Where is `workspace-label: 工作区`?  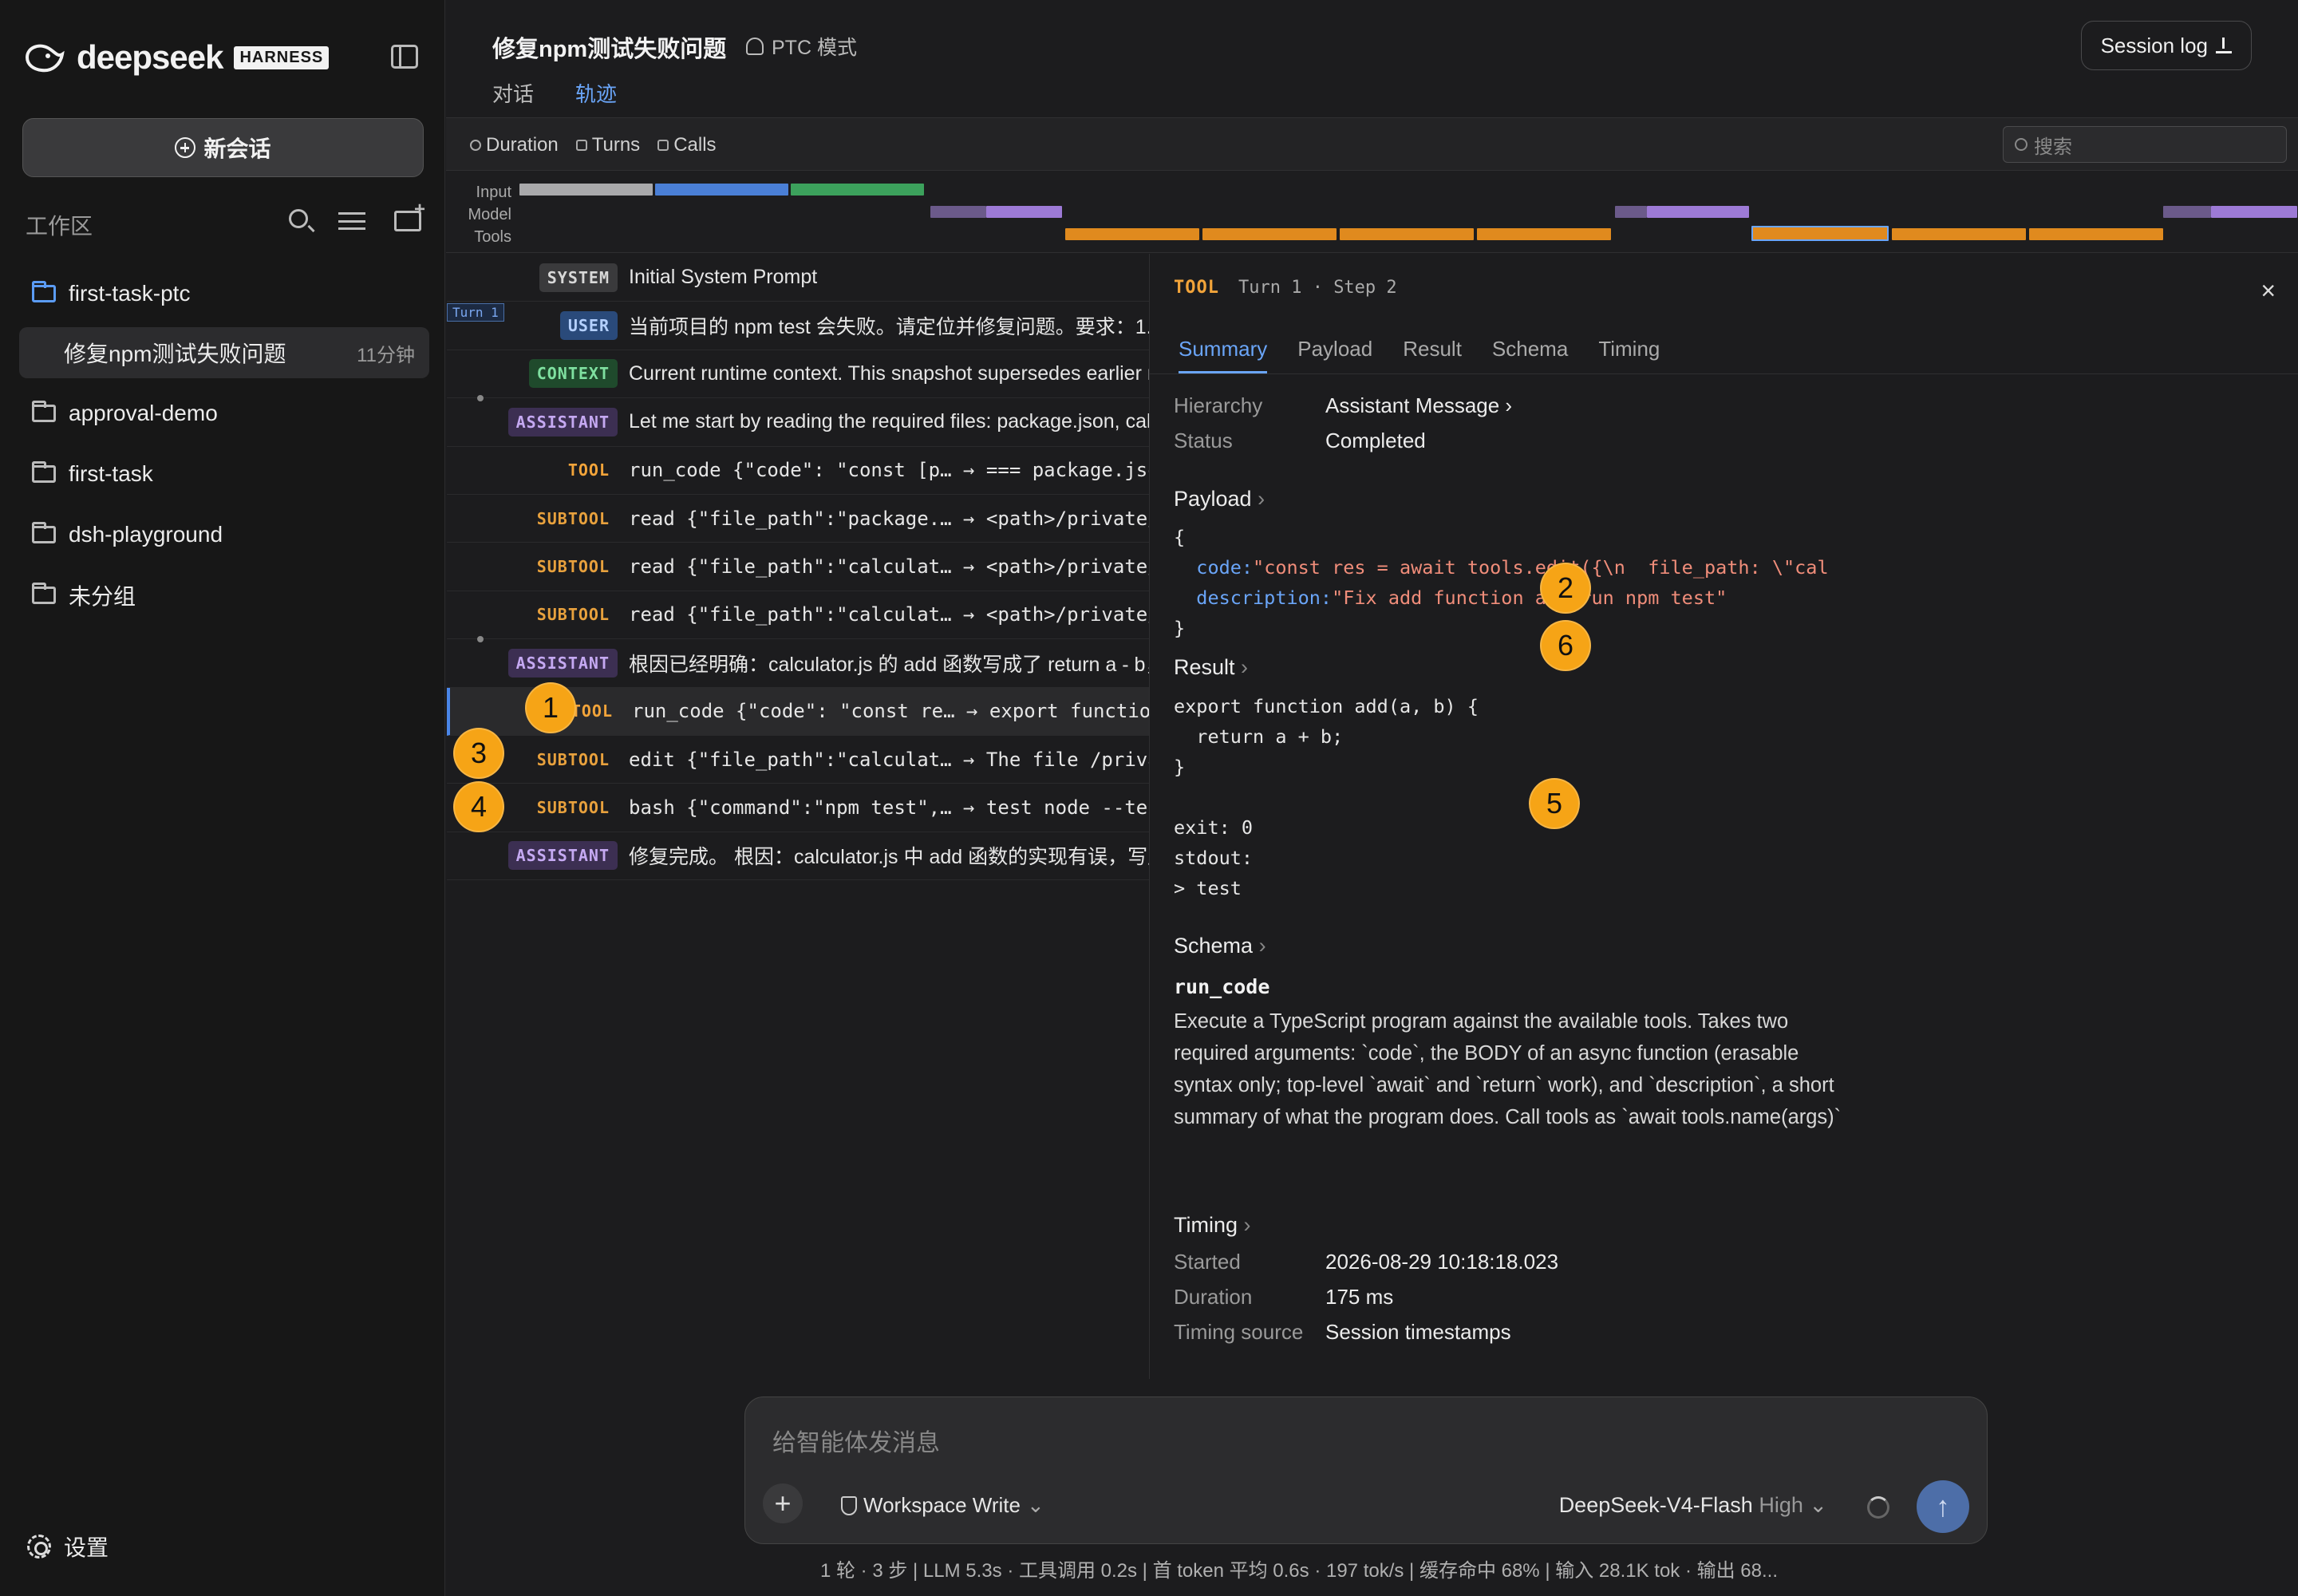
workspace-label: 工作区 is located at coordinates (59, 226).